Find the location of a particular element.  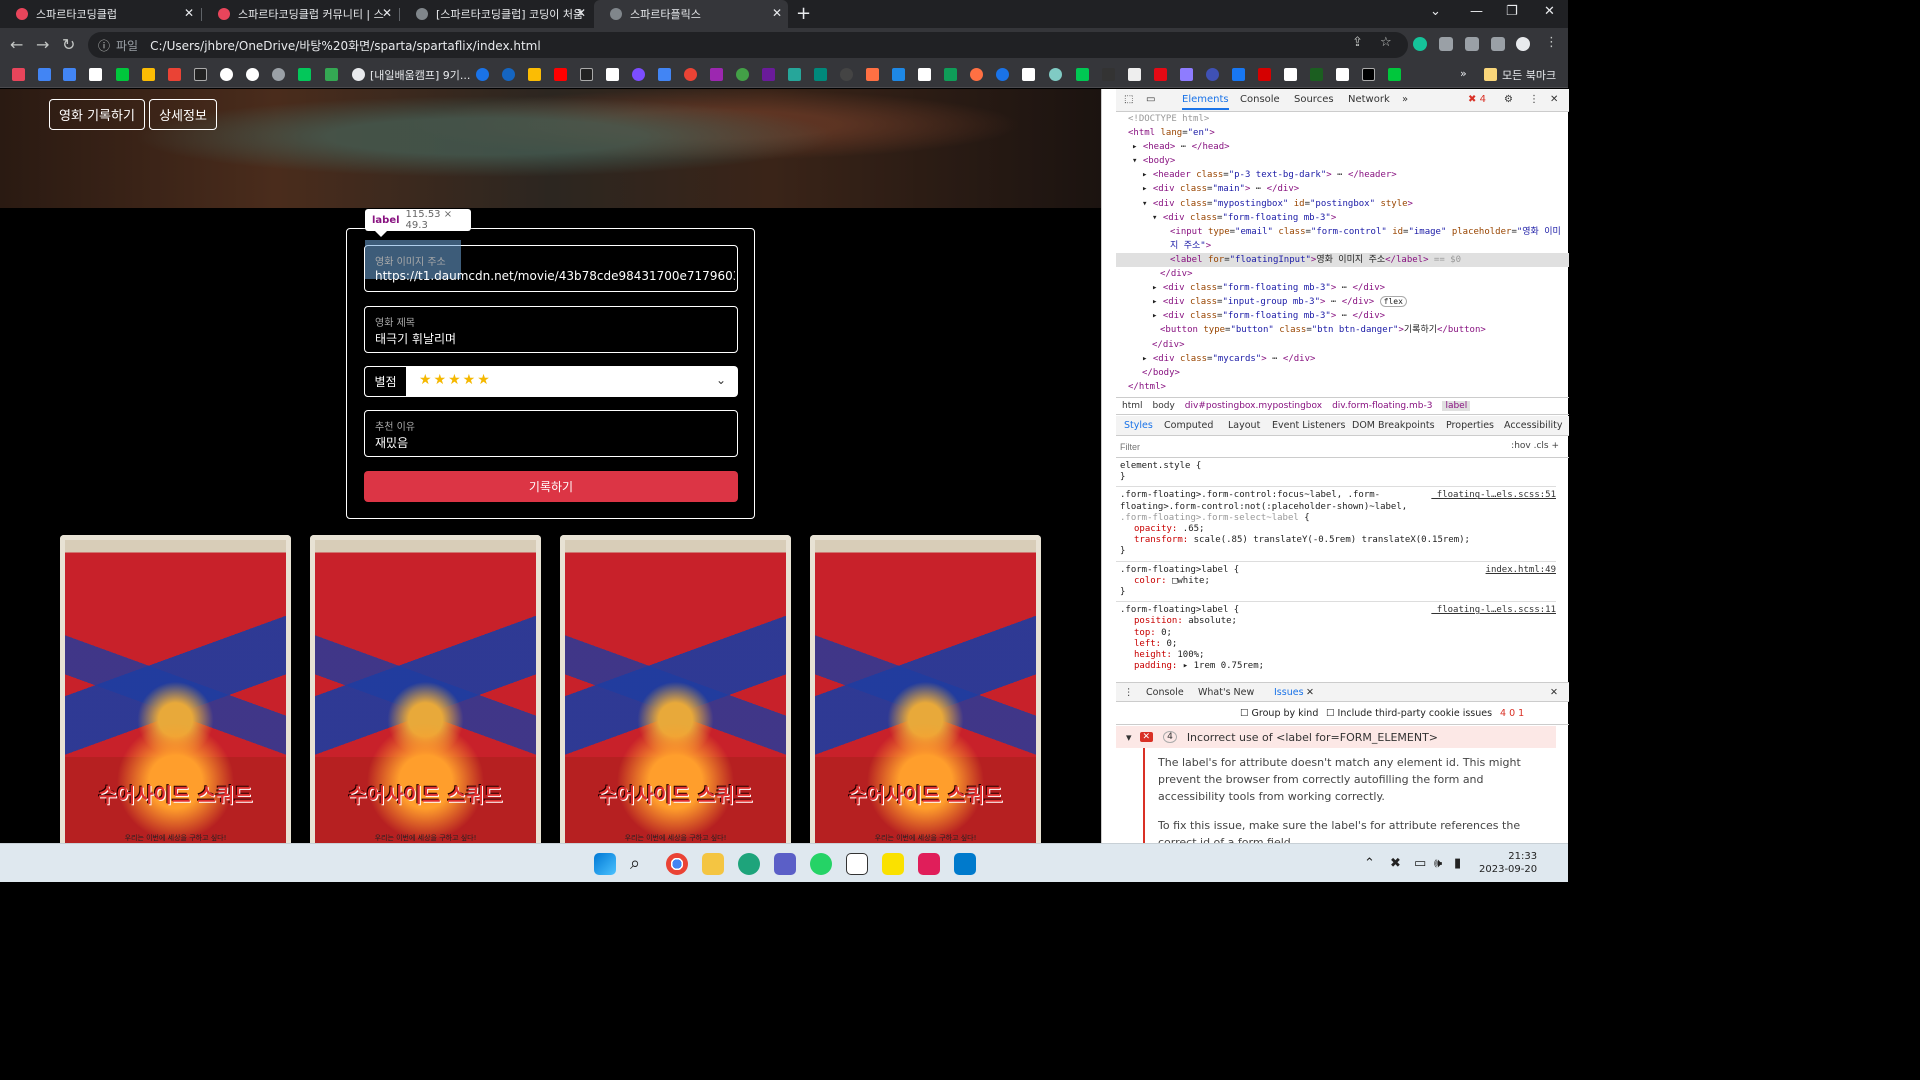

all-bookmarks: 모든 북마크 is located at coordinates (1529, 75).